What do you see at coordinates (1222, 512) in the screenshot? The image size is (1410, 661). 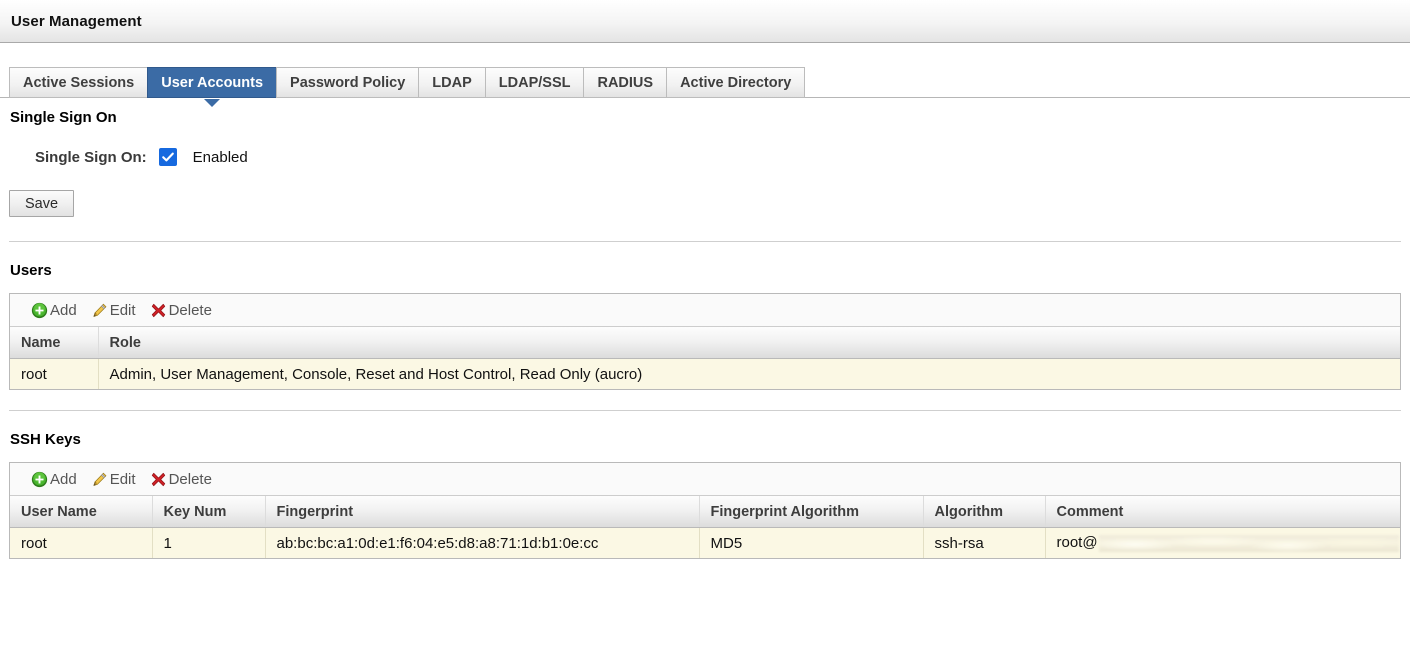 I see `ssh-keys-column-comment: Comment` at bounding box center [1222, 512].